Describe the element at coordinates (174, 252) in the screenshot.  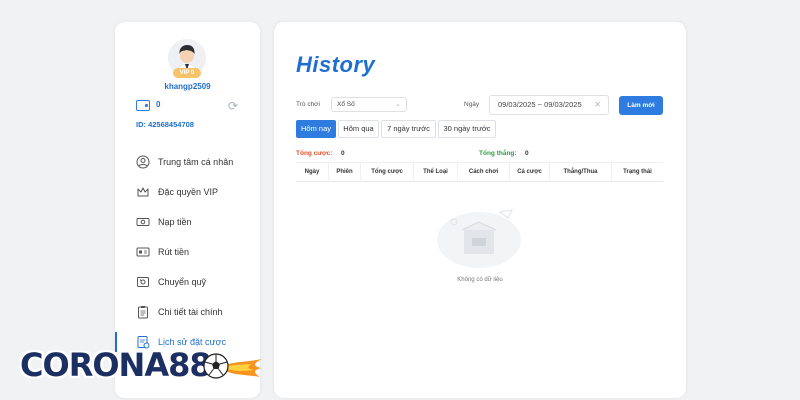
I see `sidebar-item-label: Rút tiền` at that location.